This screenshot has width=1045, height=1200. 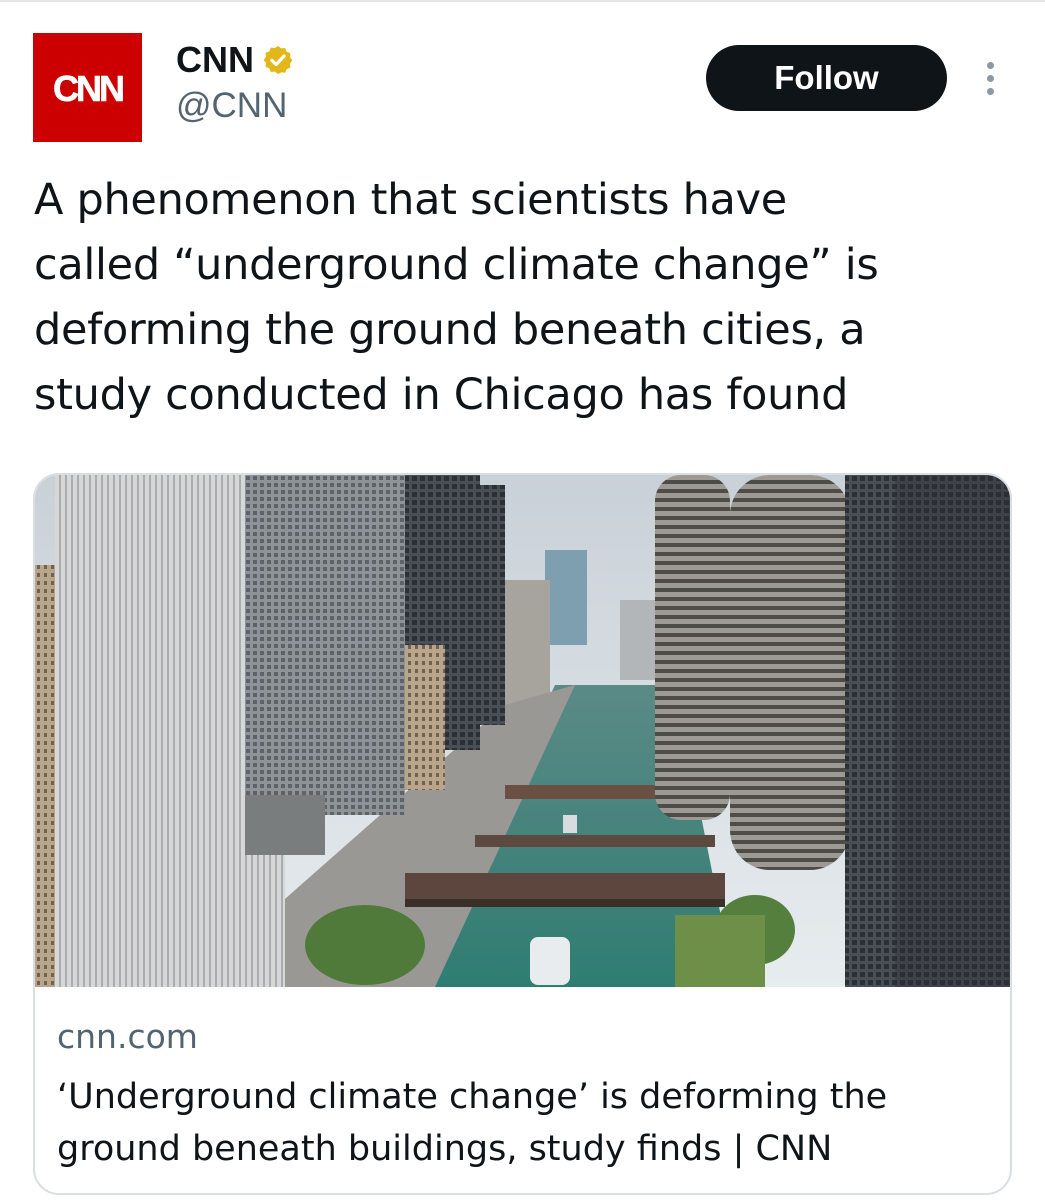 I want to click on author-name-row: CNN, so click(x=235, y=60).